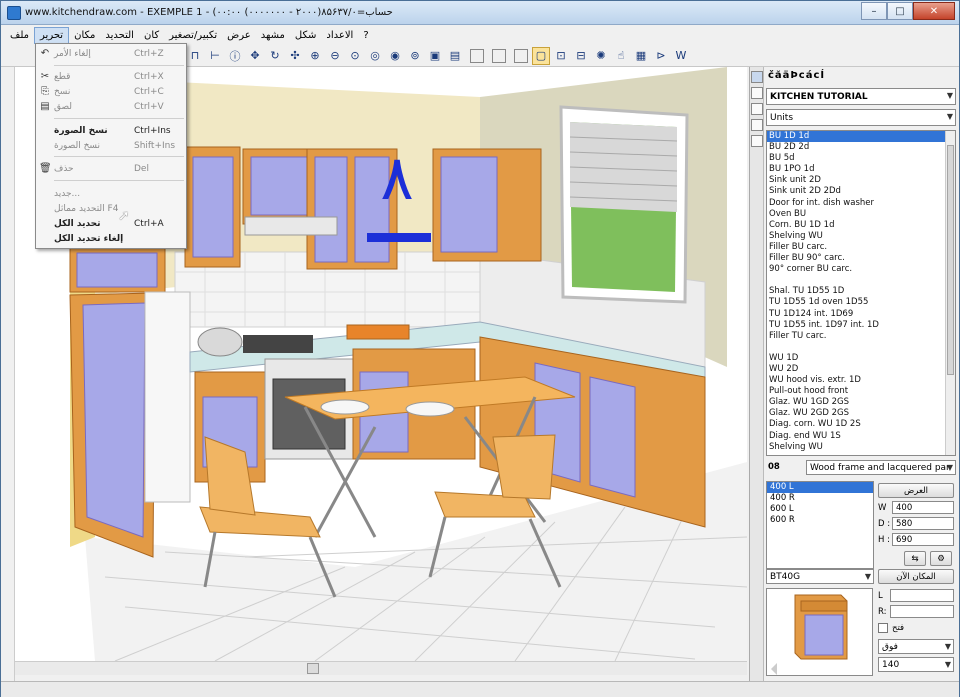 The width and height of the screenshot is (960, 697). Describe the element at coordinates (916, 490) in the screenshot. I see `size-button: العرض` at that location.